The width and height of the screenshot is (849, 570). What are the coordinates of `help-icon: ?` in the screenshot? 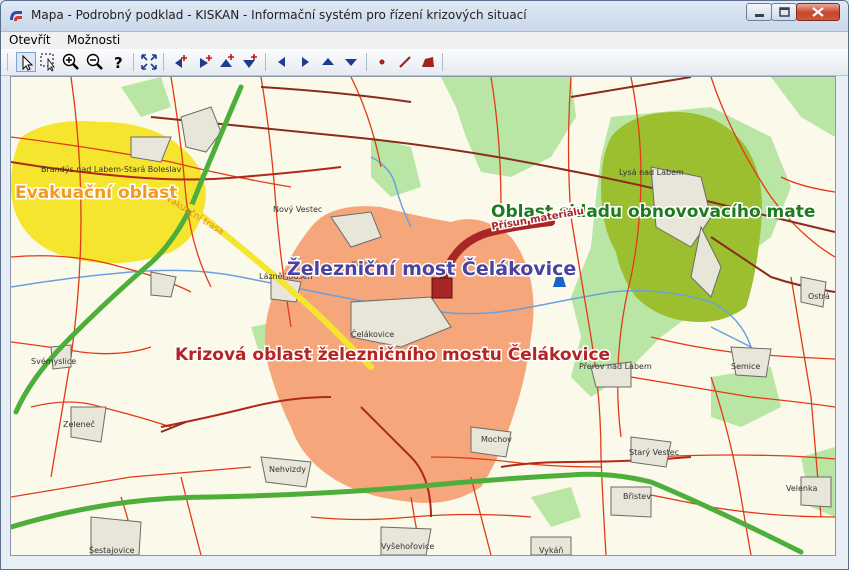 It's located at (118, 63).